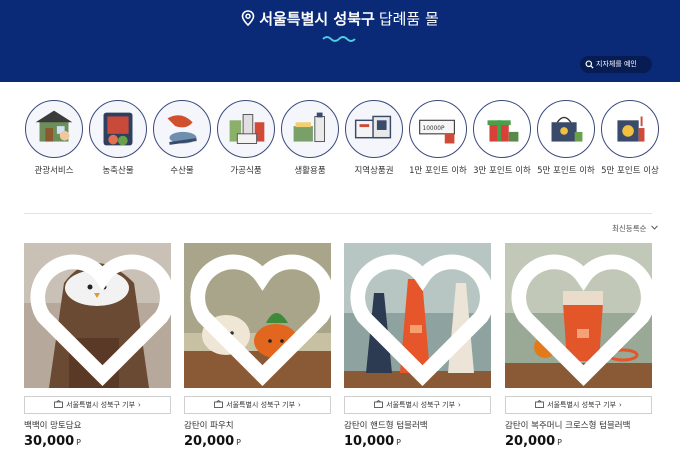 This screenshot has width=680, height=453. What do you see at coordinates (629, 228) in the screenshot?
I see `sort-label: 최신등록순` at bounding box center [629, 228].